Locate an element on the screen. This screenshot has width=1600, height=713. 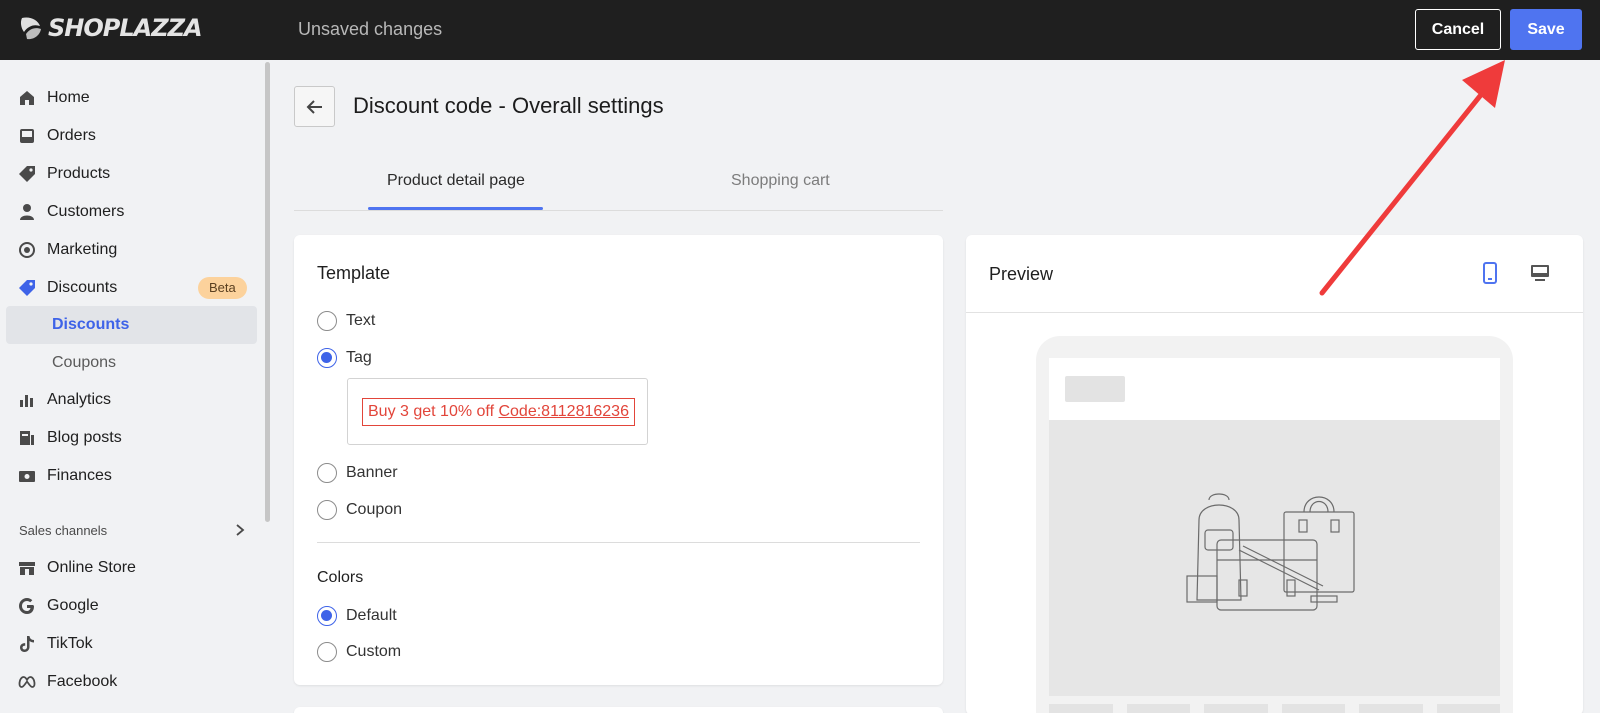
tab-shopping-cart: Shopping cart is located at coordinates (780, 181).